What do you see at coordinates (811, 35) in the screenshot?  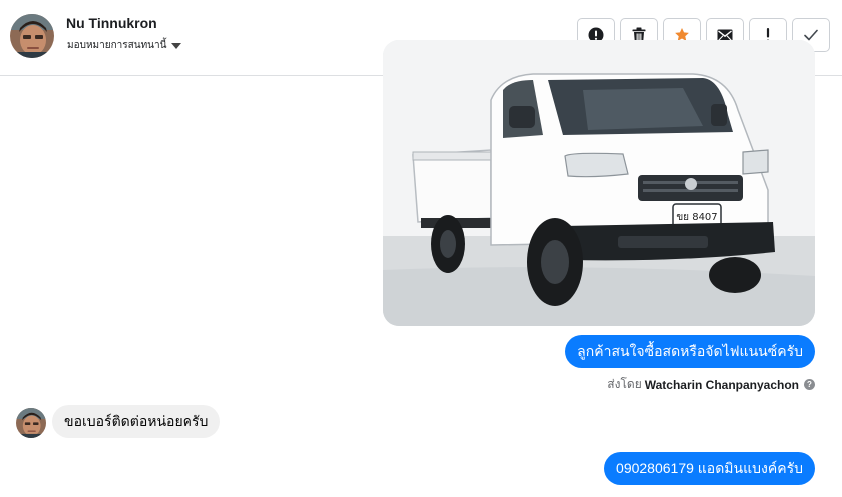 I see `check-icon` at bounding box center [811, 35].